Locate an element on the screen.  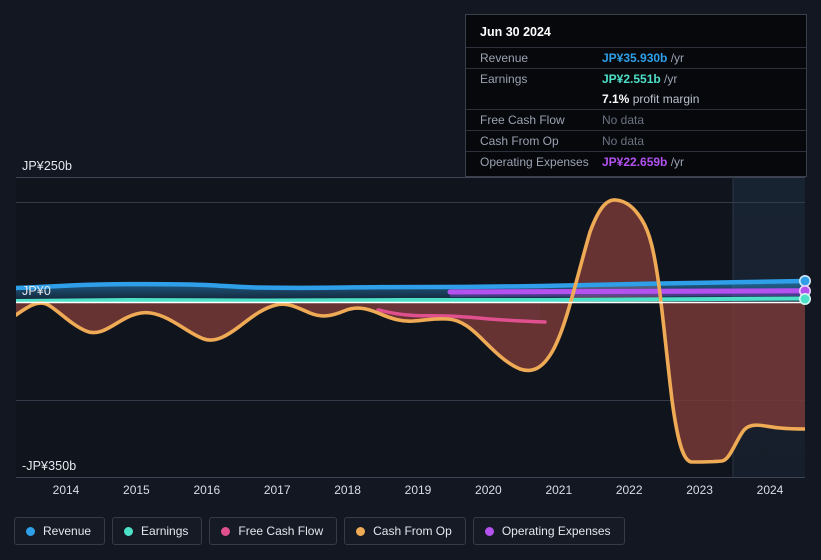
legend-item-cash-from-op: Cash From Op is located at coordinates (405, 531).